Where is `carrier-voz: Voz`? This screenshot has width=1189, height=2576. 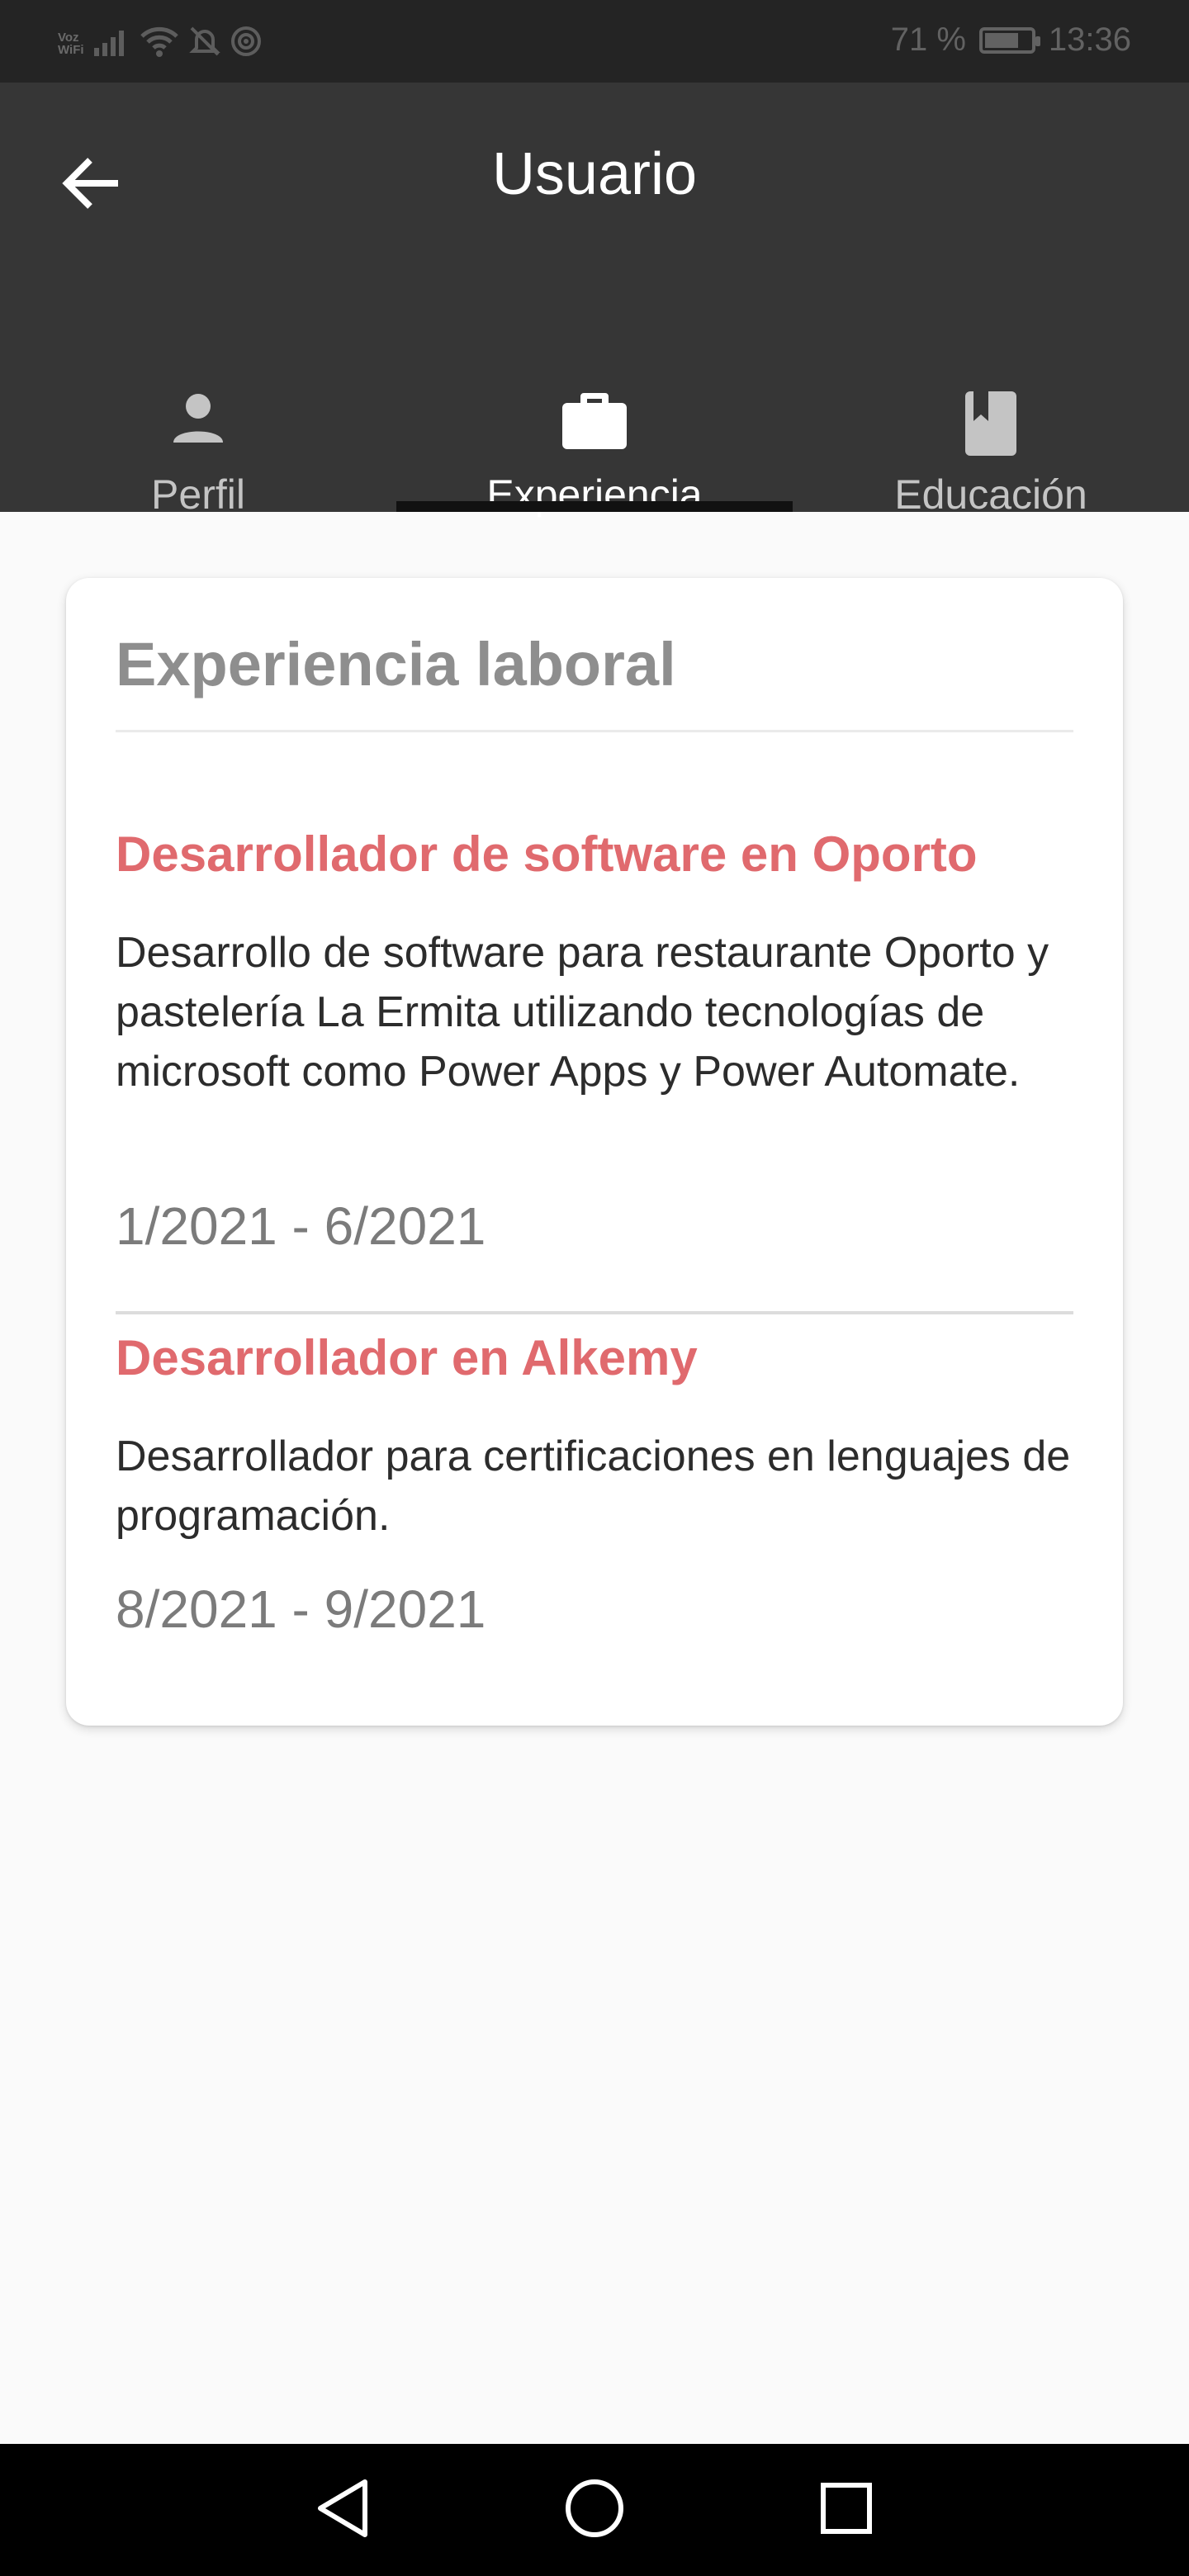
carrier-voz: Voz is located at coordinates (68, 37).